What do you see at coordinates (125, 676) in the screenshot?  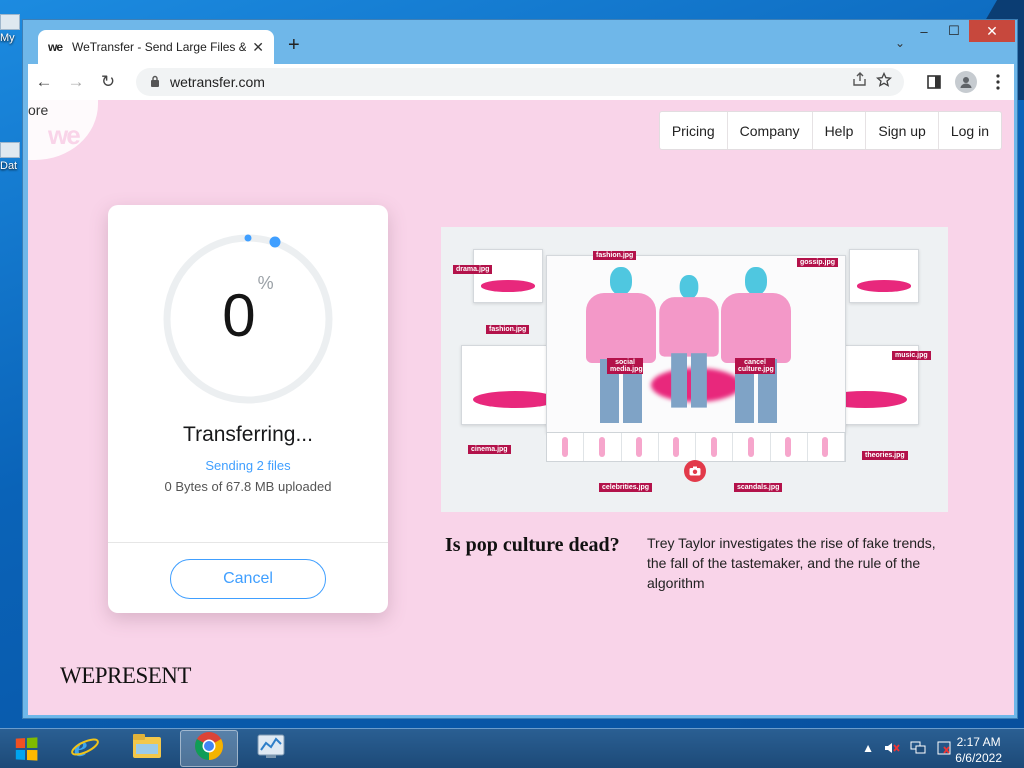 I see `wepresent-logo: WEPRESENT` at bounding box center [125, 676].